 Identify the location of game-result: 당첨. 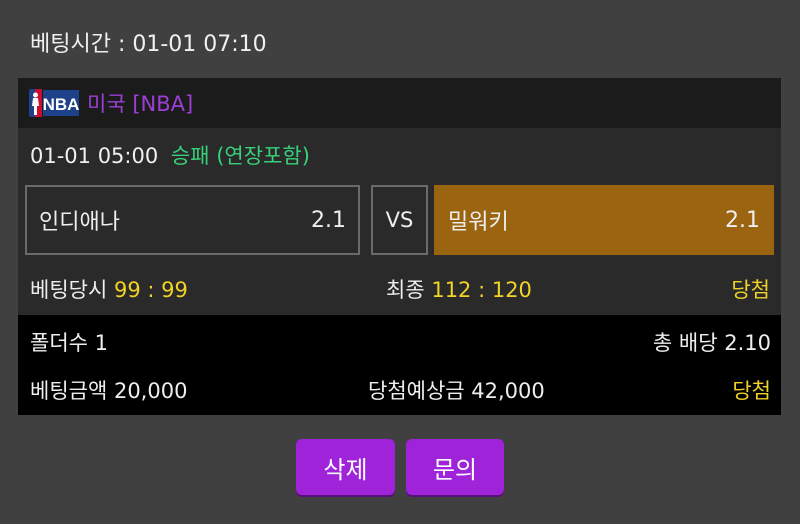
(750, 290).